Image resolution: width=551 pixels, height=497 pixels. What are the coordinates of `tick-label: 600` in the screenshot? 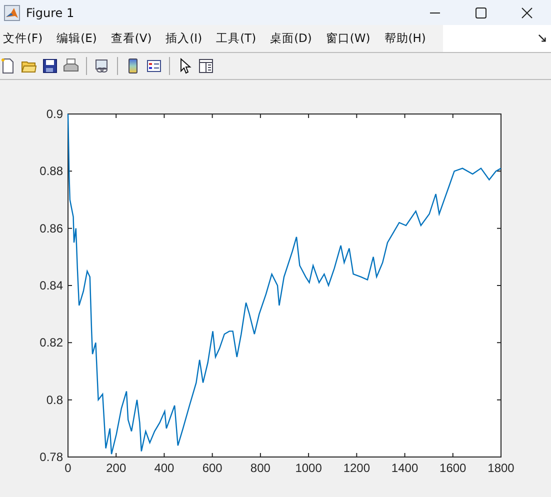 It's located at (212, 468).